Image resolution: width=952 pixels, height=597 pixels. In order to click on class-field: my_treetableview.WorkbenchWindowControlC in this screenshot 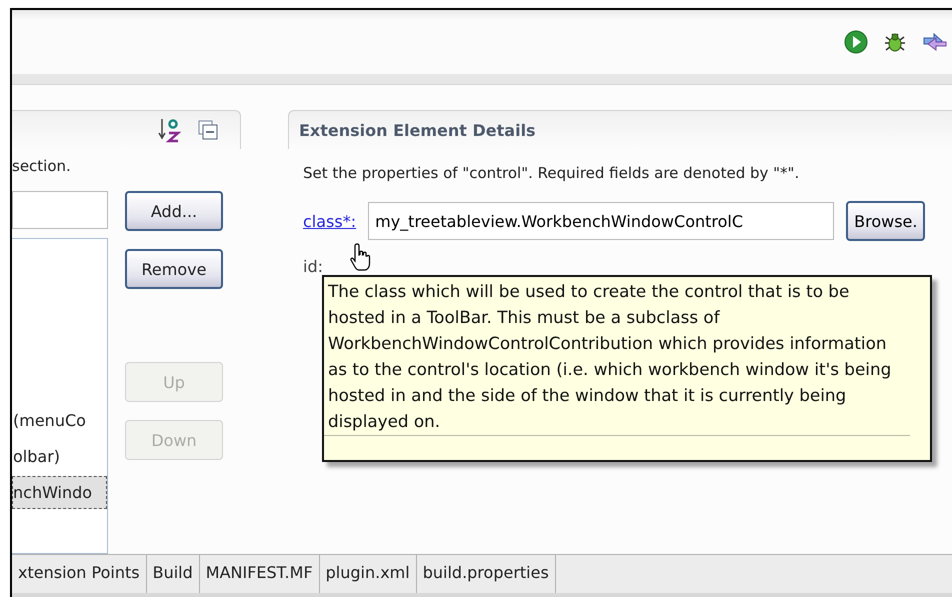, I will do `click(601, 221)`.